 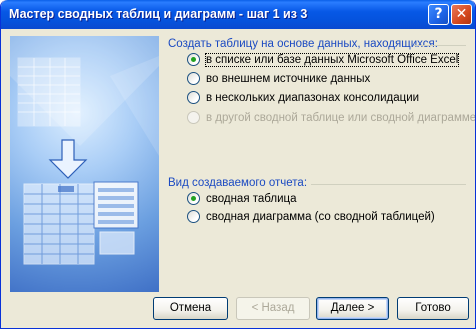 I want to click on back-button: < Назад, so click(x=273, y=308).